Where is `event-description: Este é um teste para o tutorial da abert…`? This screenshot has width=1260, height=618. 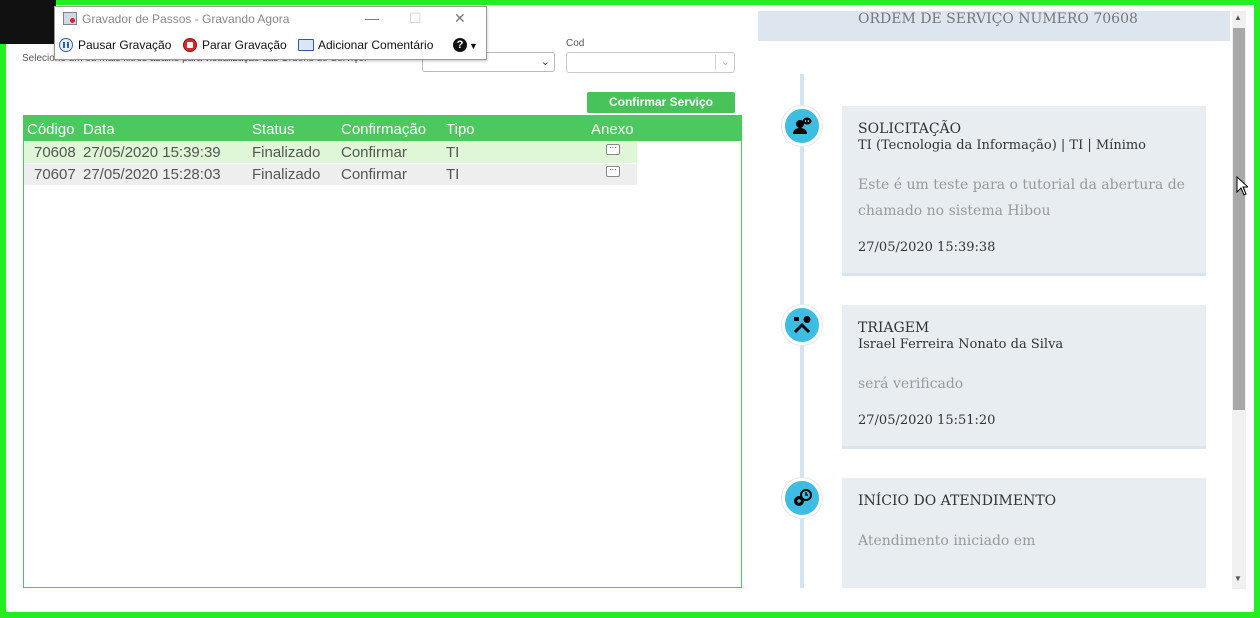
event-description: Este é um teste para o tutorial da abert… is located at coordinates (1021, 198).